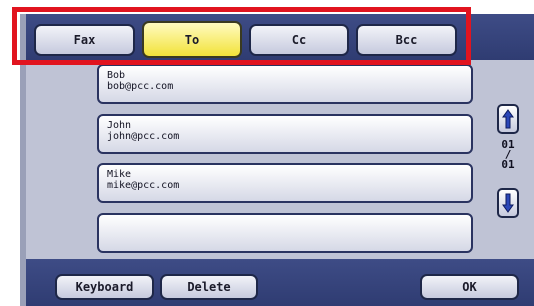 This screenshot has height=306, width=534. Describe the element at coordinates (285, 84) in the screenshot. I see `contact-entry-bob: Bob bob@pcc.com` at that location.